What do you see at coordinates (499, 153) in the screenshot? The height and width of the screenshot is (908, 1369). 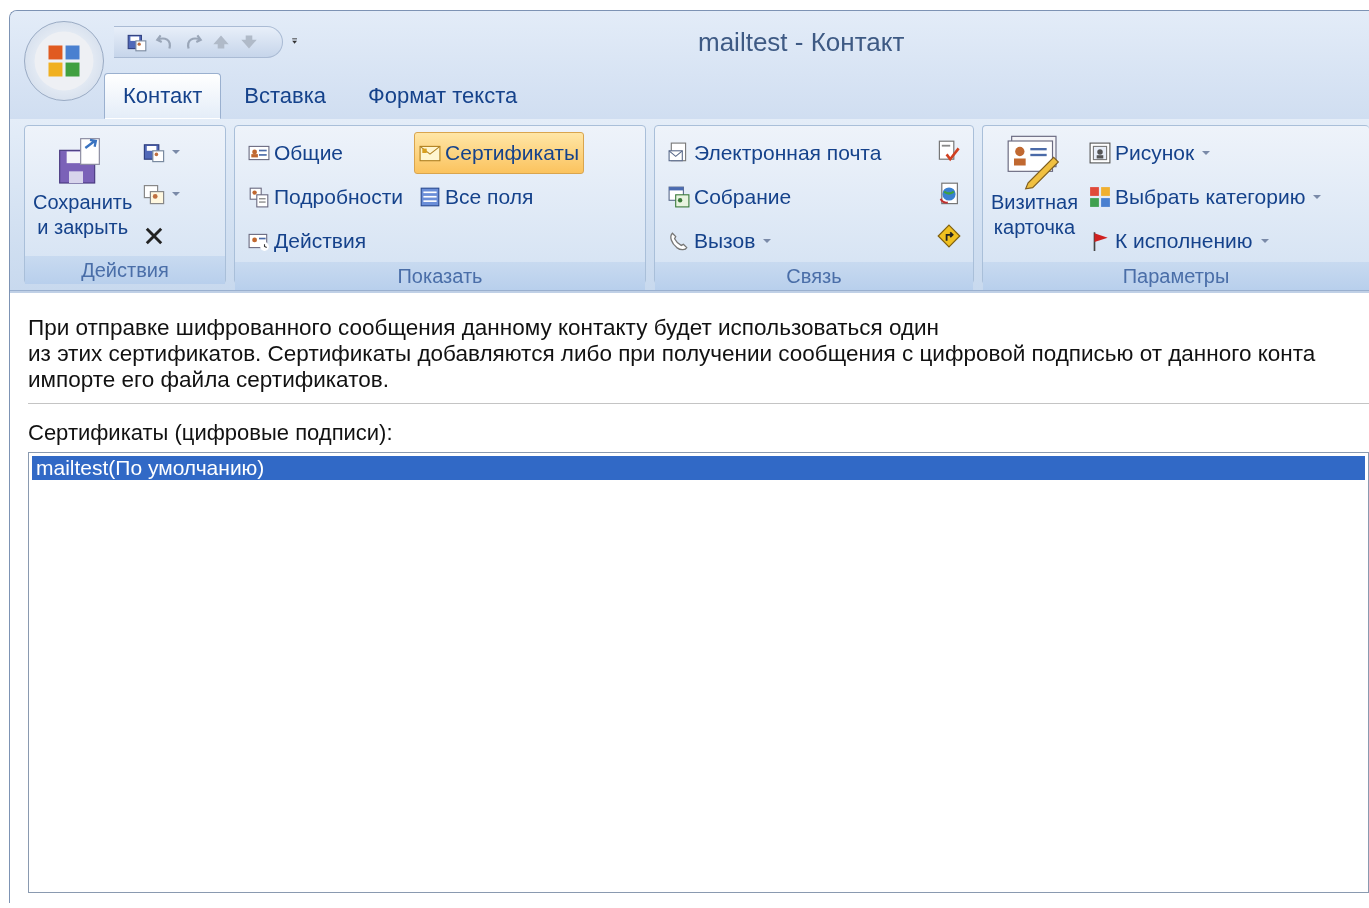 I see `ribbon-button: Сертификаты` at bounding box center [499, 153].